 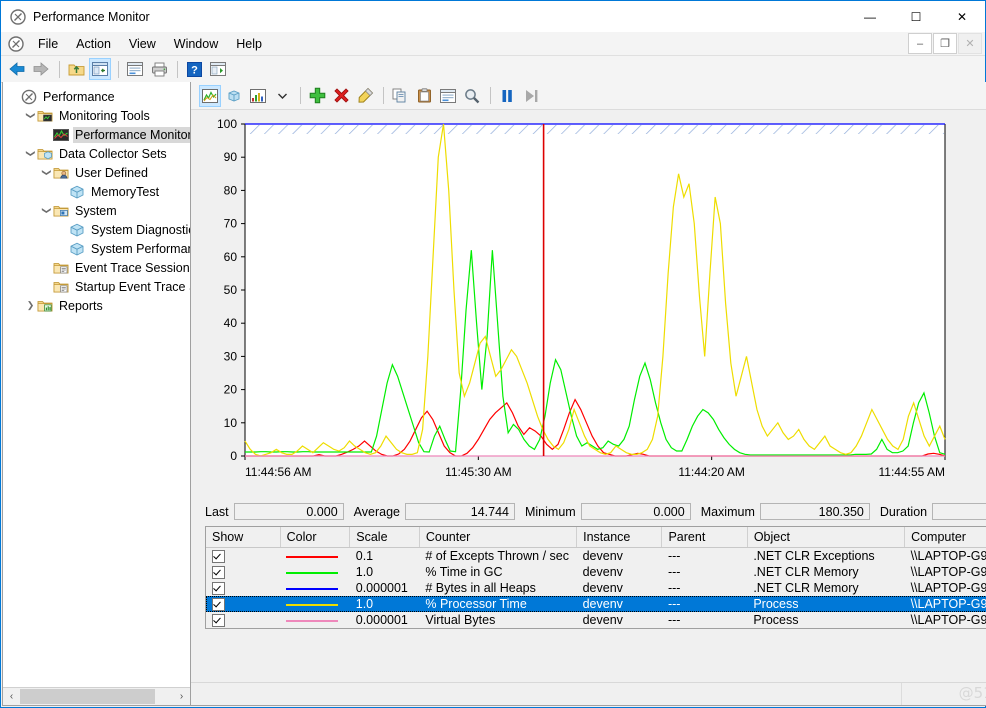 What do you see at coordinates (498, 537) in the screenshot?
I see `column-header-counter: Counter` at bounding box center [498, 537].